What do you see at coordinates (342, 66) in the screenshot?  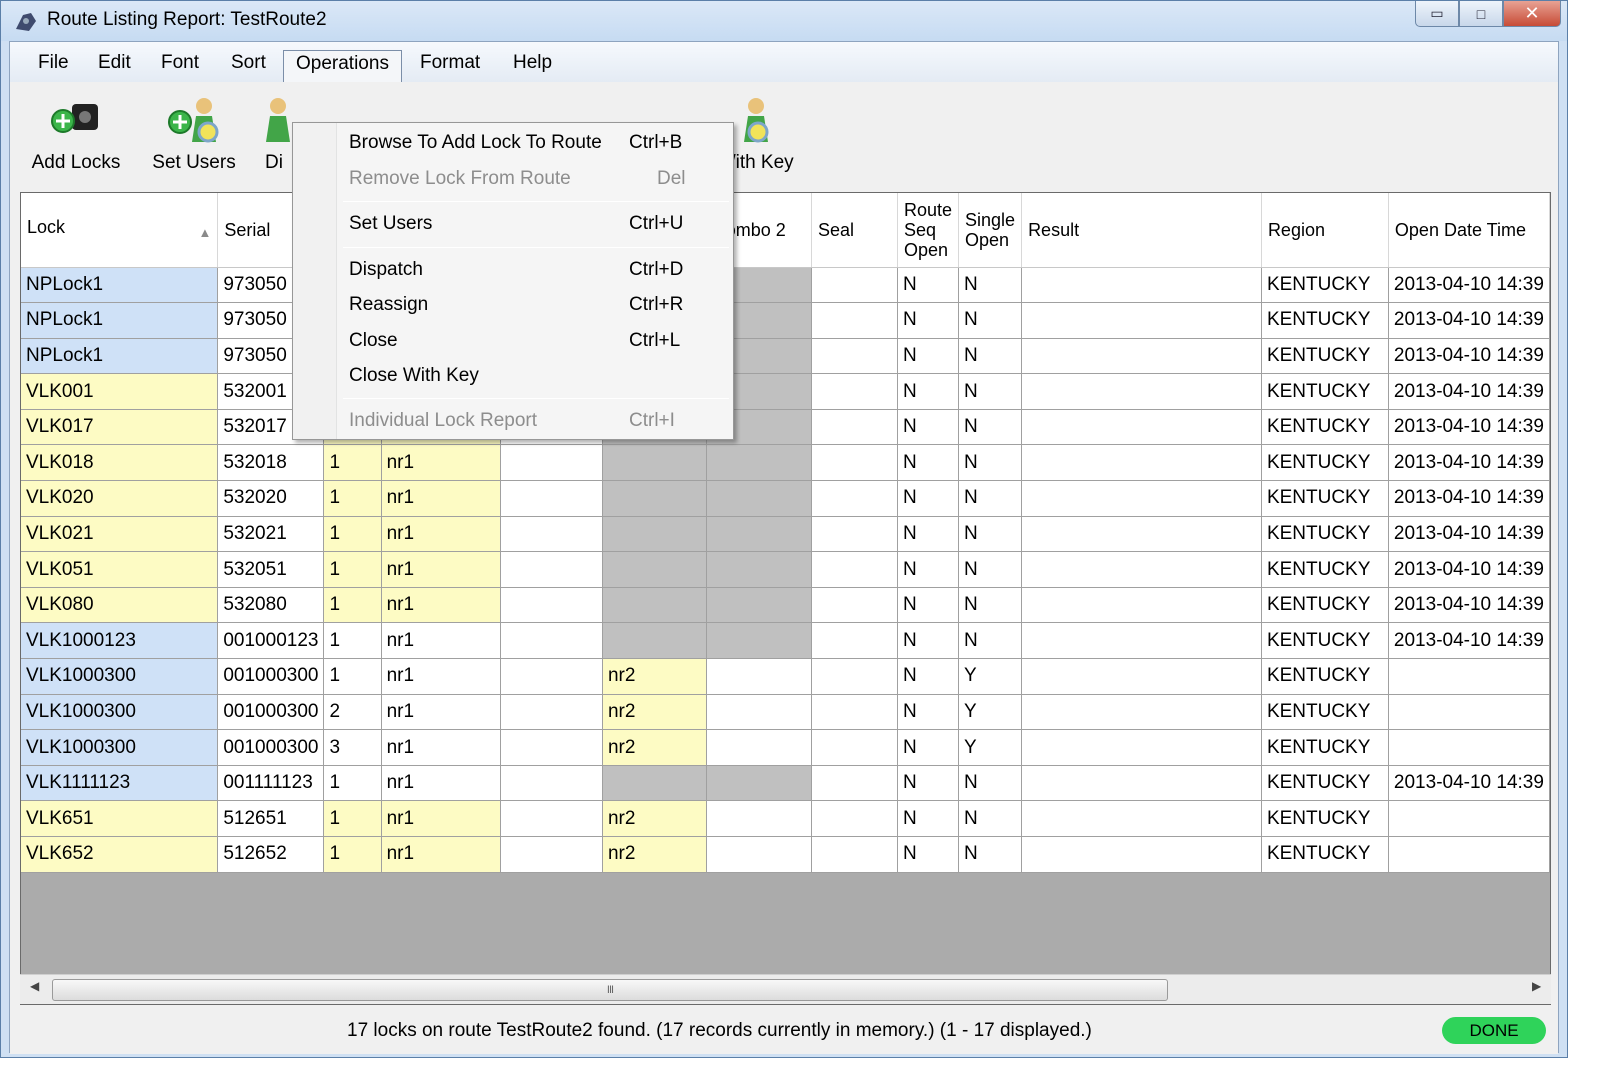 I see `menu-operations: Operations` at bounding box center [342, 66].